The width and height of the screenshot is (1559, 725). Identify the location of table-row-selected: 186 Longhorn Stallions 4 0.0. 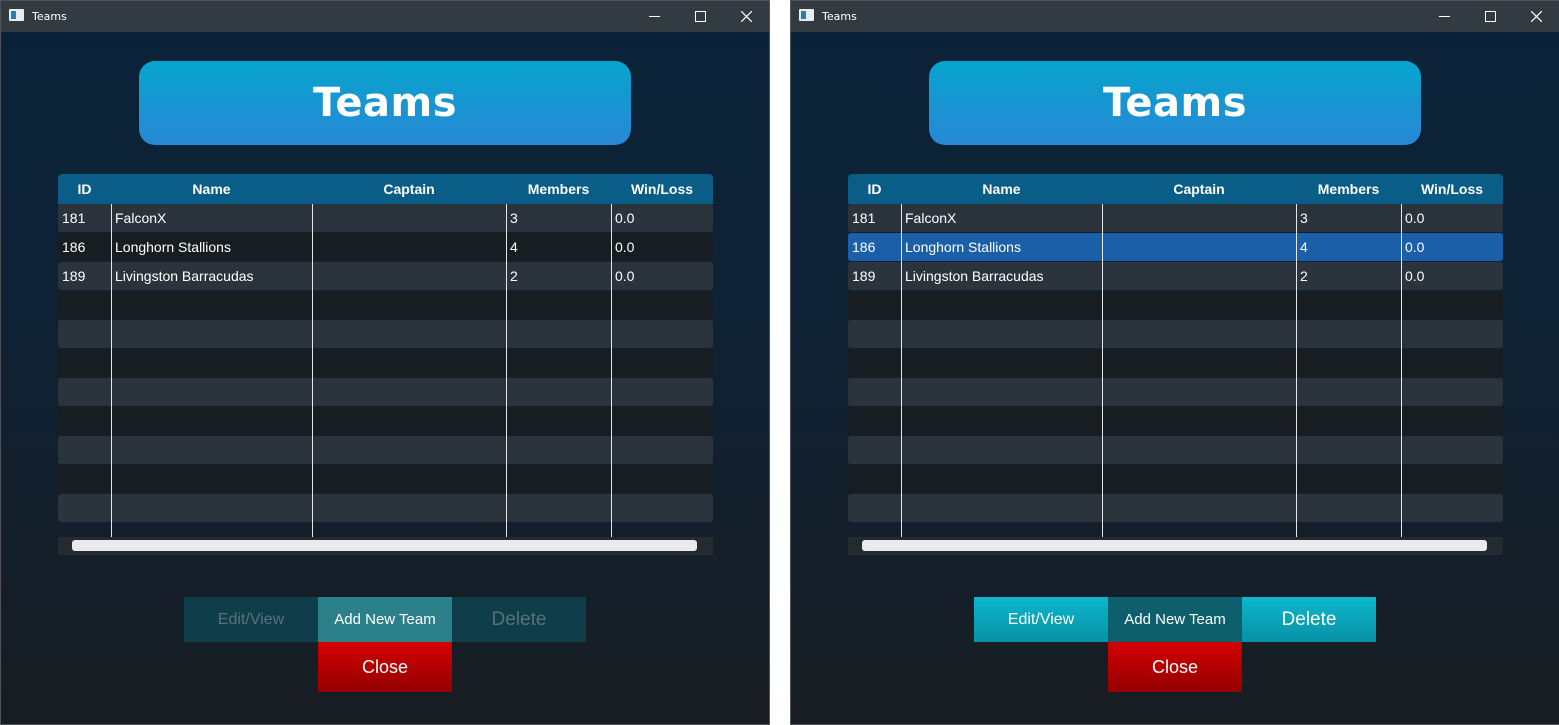
(1175, 247).